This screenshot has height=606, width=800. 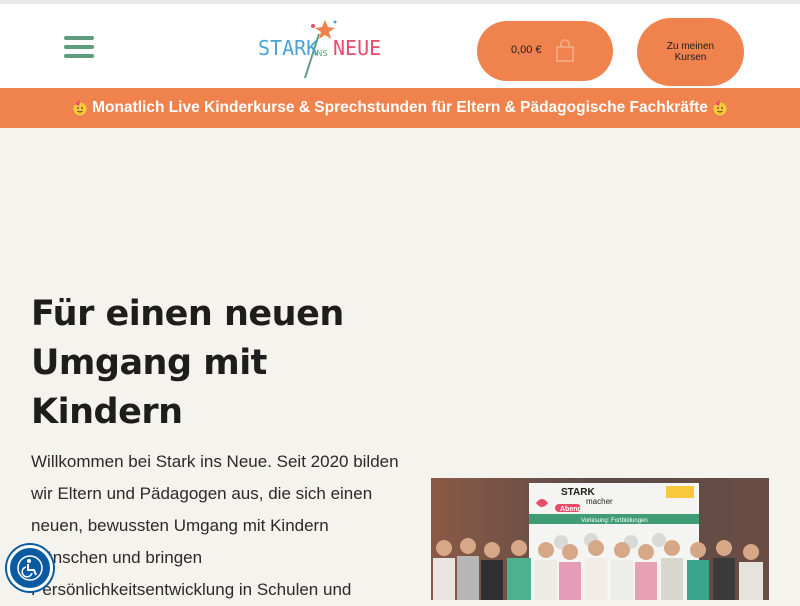 What do you see at coordinates (545, 51) in the screenshot?
I see `cart-button: 0,00 €` at bounding box center [545, 51].